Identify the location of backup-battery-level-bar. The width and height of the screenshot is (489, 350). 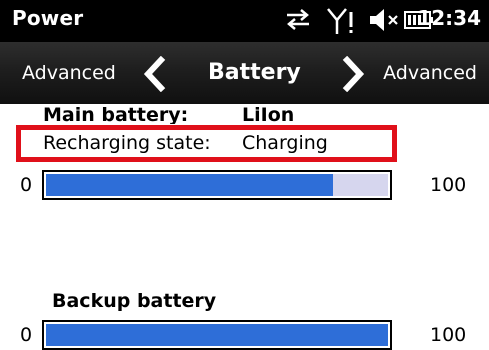
(217, 335).